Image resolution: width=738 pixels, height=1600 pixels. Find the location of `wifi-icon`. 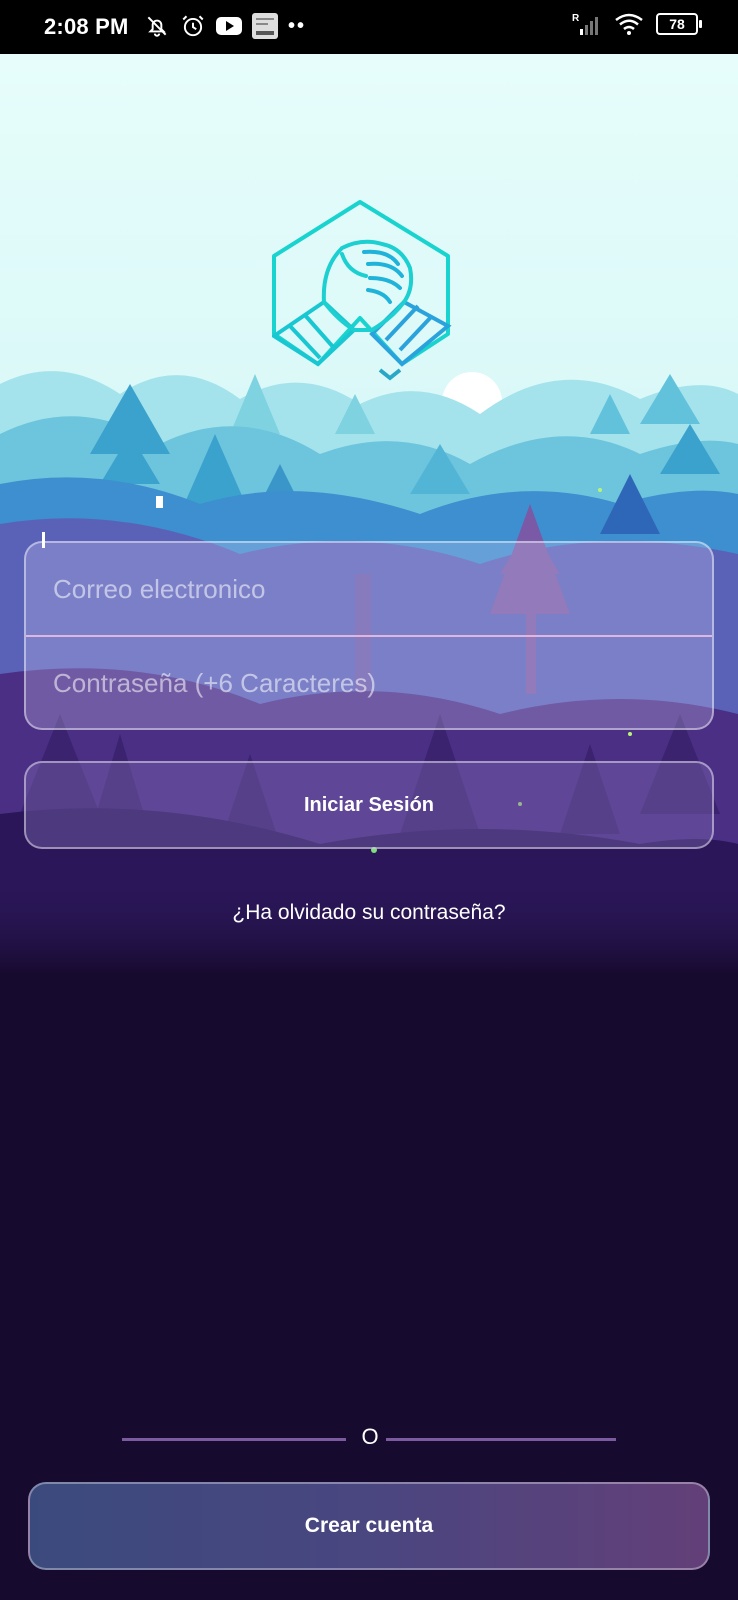

wifi-icon is located at coordinates (629, 24).